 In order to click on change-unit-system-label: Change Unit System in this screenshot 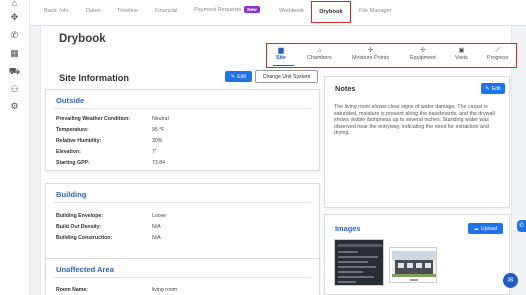, I will do `click(286, 76)`.